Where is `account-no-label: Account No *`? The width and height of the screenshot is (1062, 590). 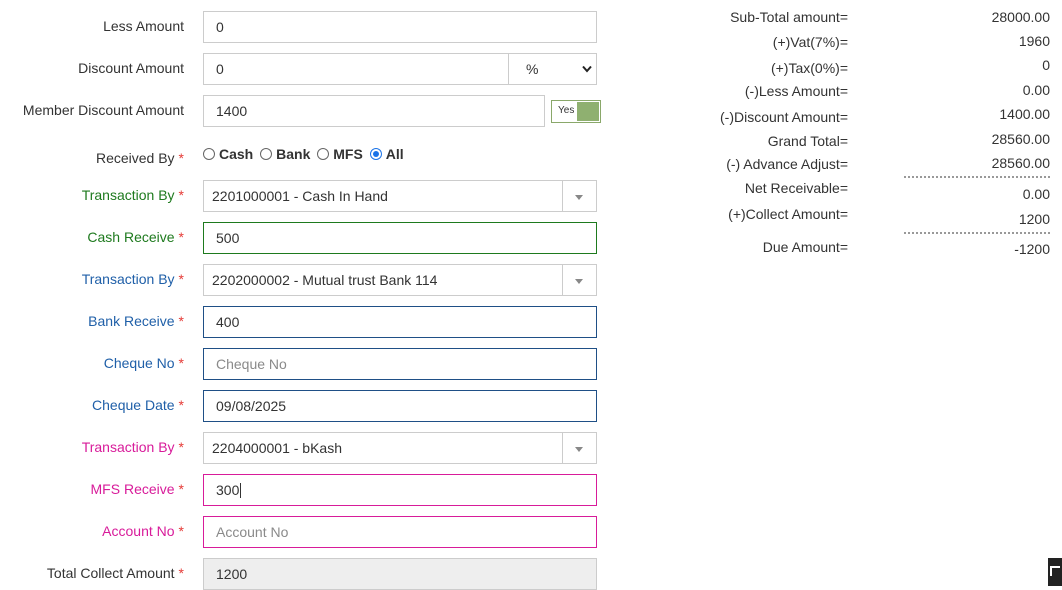 account-no-label: Account No * is located at coordinates (143, 531).